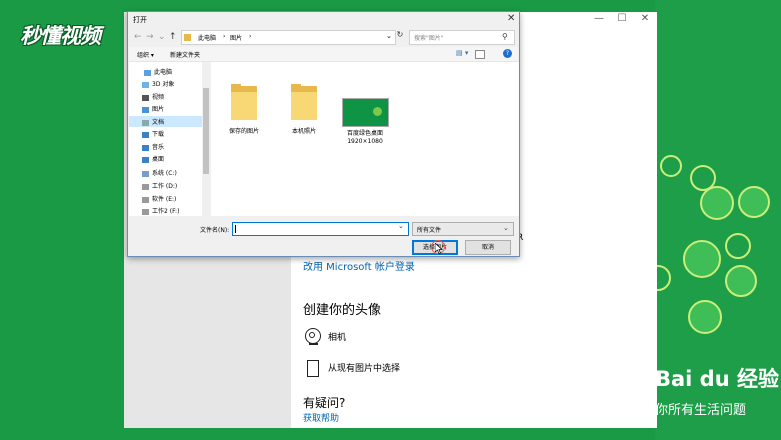 Image resolution: width=781 pixels, height=440 pixels. What do you see at coordinates (159, 186) in the screenshot?
I see `nav-item-drive-d: 工作 (D:)` at bounding box center [159, 186].